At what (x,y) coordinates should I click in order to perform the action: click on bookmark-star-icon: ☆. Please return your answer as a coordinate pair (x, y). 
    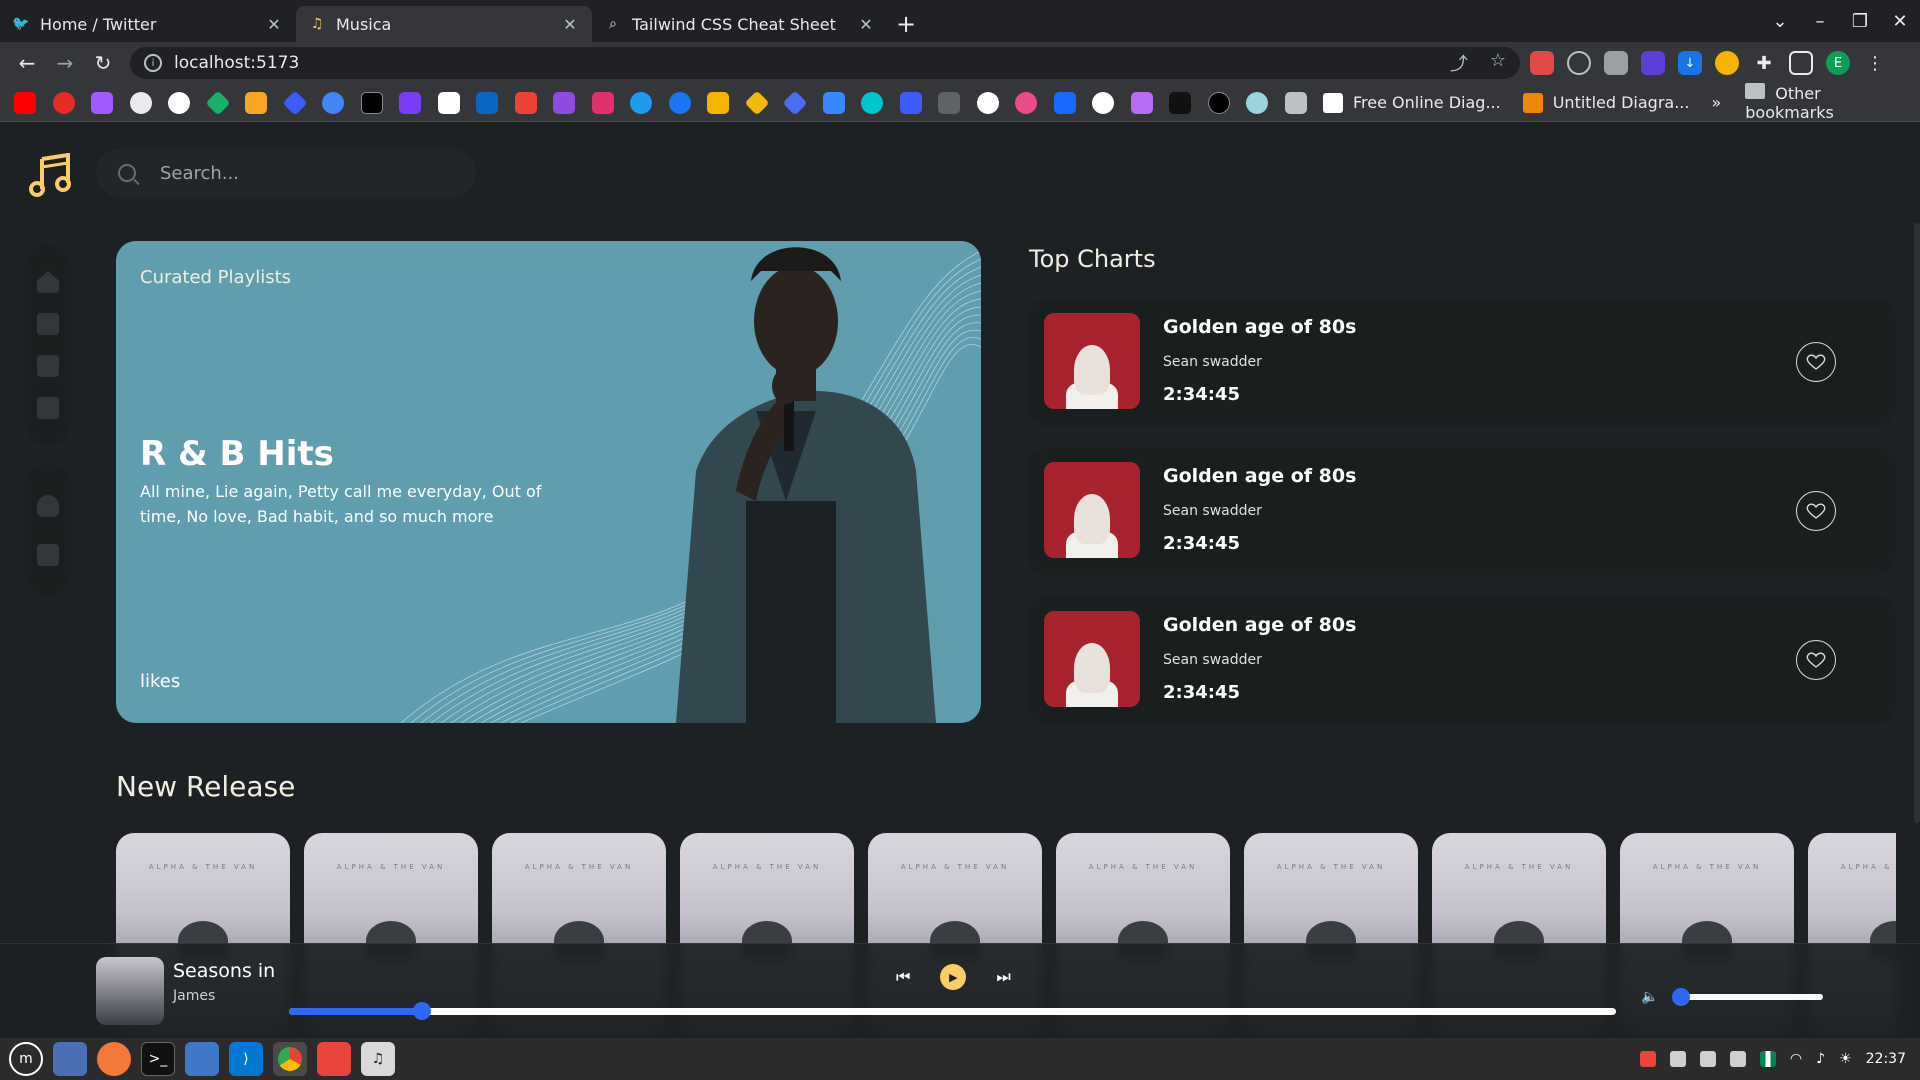
    Looking at the image, I should click on (1498, 63).